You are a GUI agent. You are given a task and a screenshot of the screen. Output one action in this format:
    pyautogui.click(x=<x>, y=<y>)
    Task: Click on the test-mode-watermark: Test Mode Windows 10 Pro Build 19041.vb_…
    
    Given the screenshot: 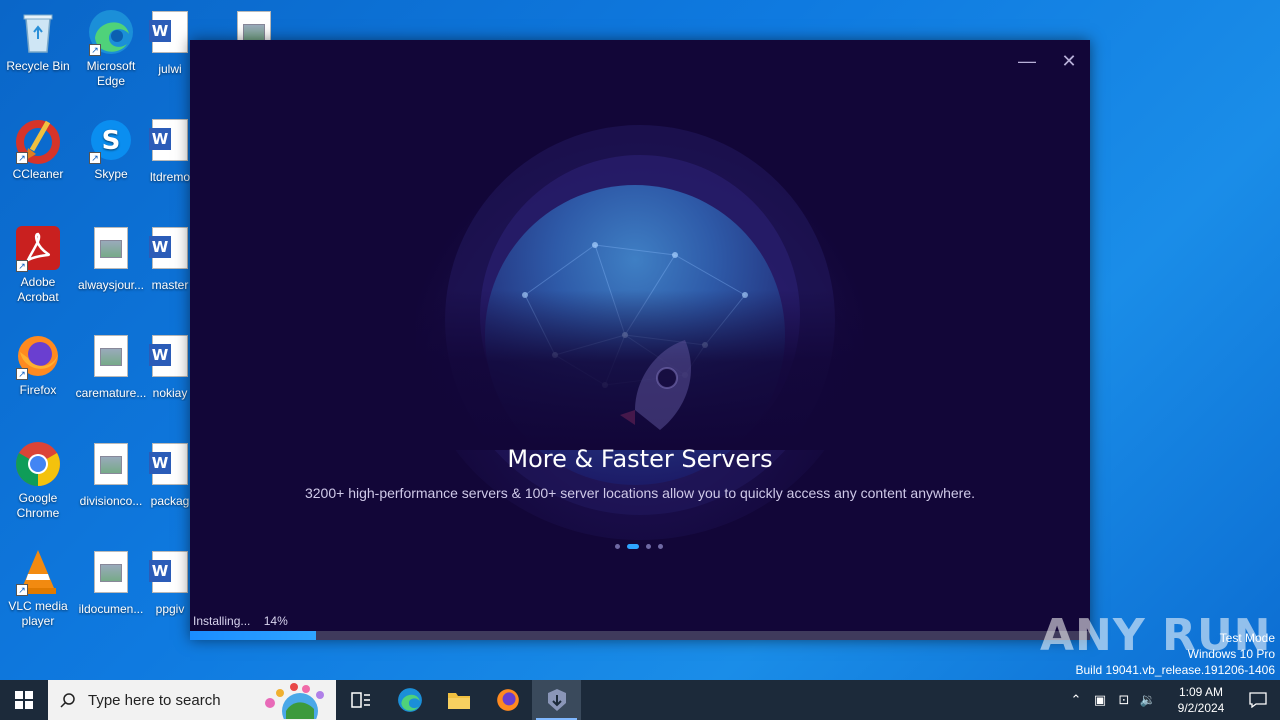 What is the action you would take?
    pyautogui.click(x=1176, y=654)
    